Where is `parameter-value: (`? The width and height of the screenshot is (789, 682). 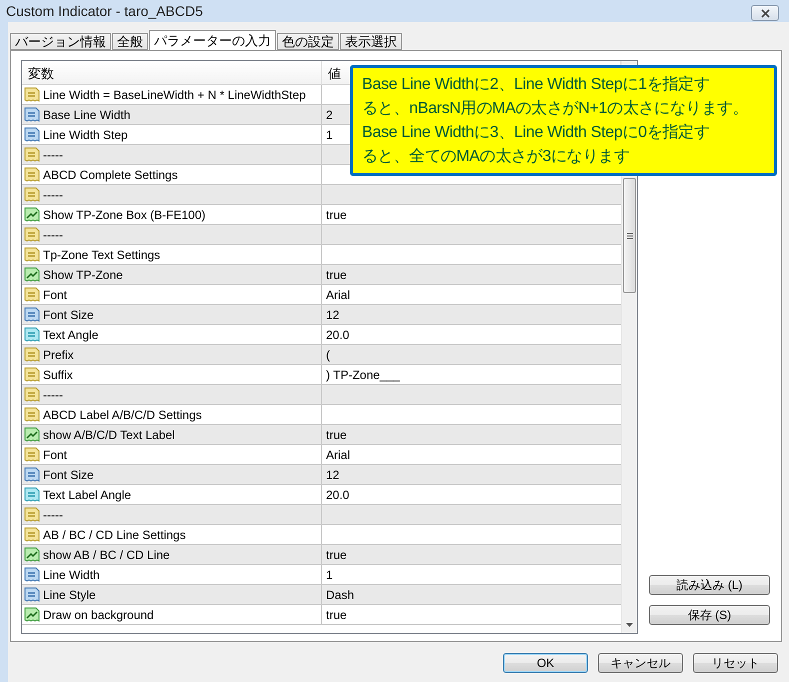 parameter-value: ( is located at coordinates (328, 355).